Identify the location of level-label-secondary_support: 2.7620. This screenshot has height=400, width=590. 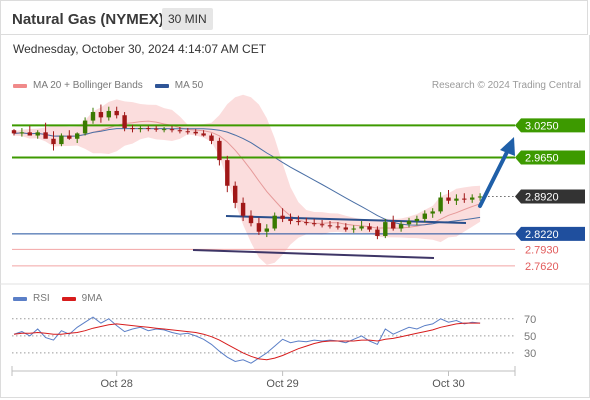
(542, 267).